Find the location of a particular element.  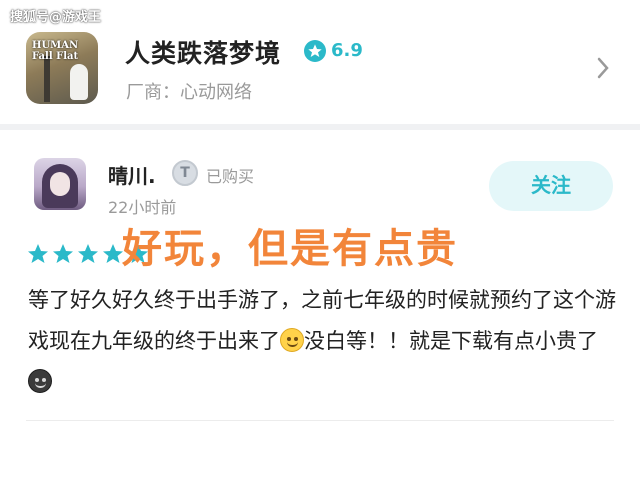

game-rating-score: 6.9 is located at coordinates (347, 50).